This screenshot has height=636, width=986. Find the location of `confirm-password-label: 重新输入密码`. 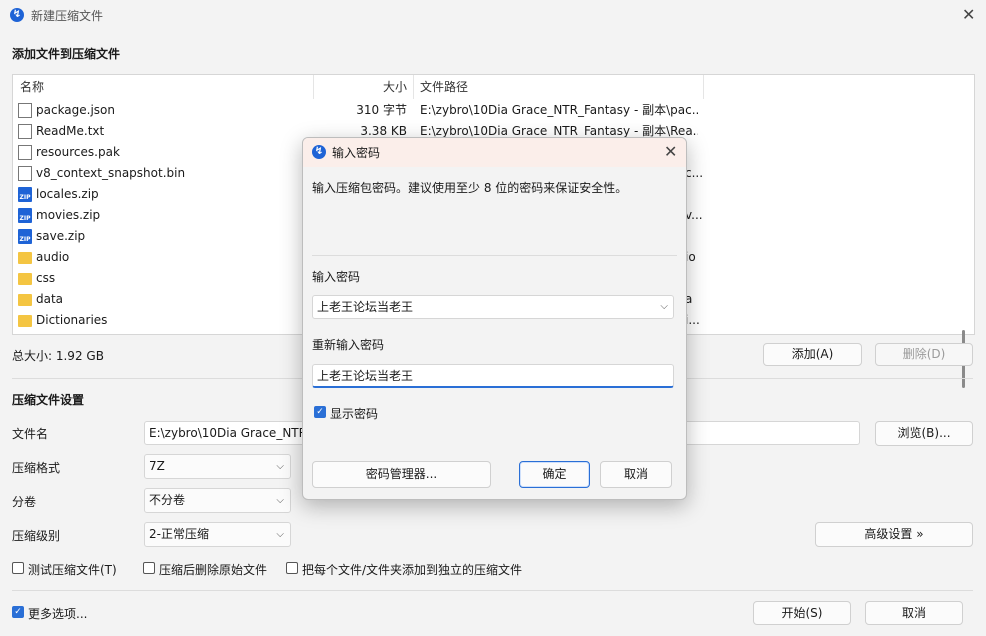

confirm-password-label: 重新输入密码 is located at coordinates (348, 345).